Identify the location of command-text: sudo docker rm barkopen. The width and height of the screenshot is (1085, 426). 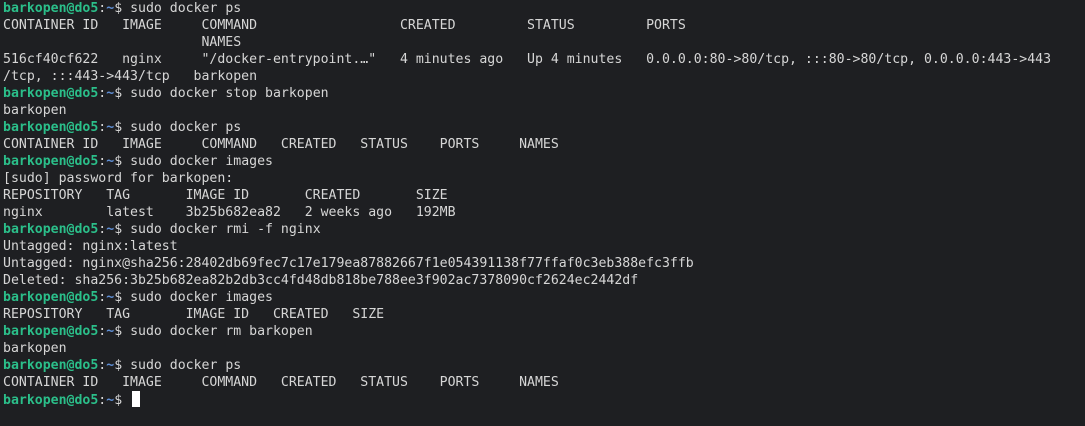
(221, 331).